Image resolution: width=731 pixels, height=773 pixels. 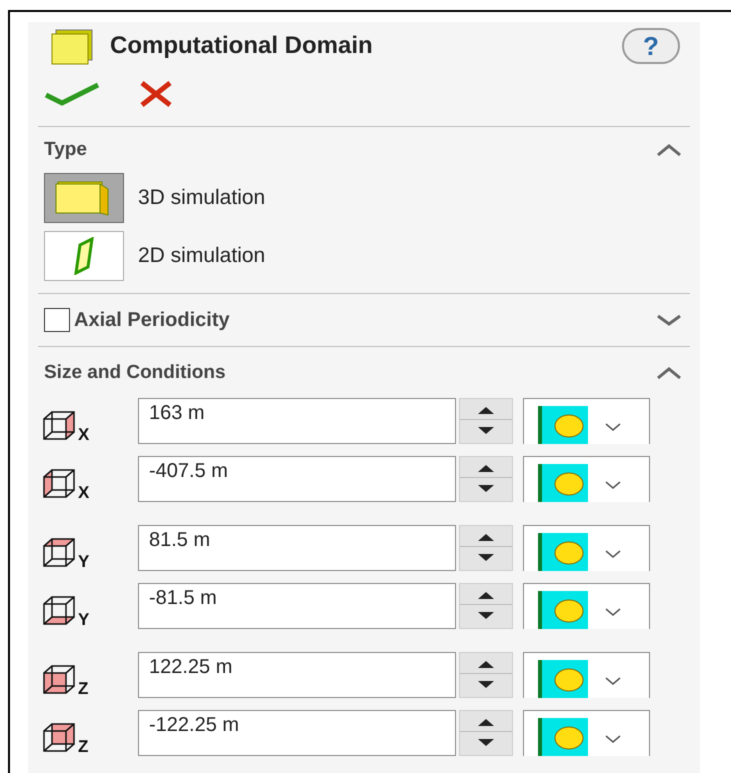 I want to click on value-field: 122.25 m, so click(x=297, y=675).